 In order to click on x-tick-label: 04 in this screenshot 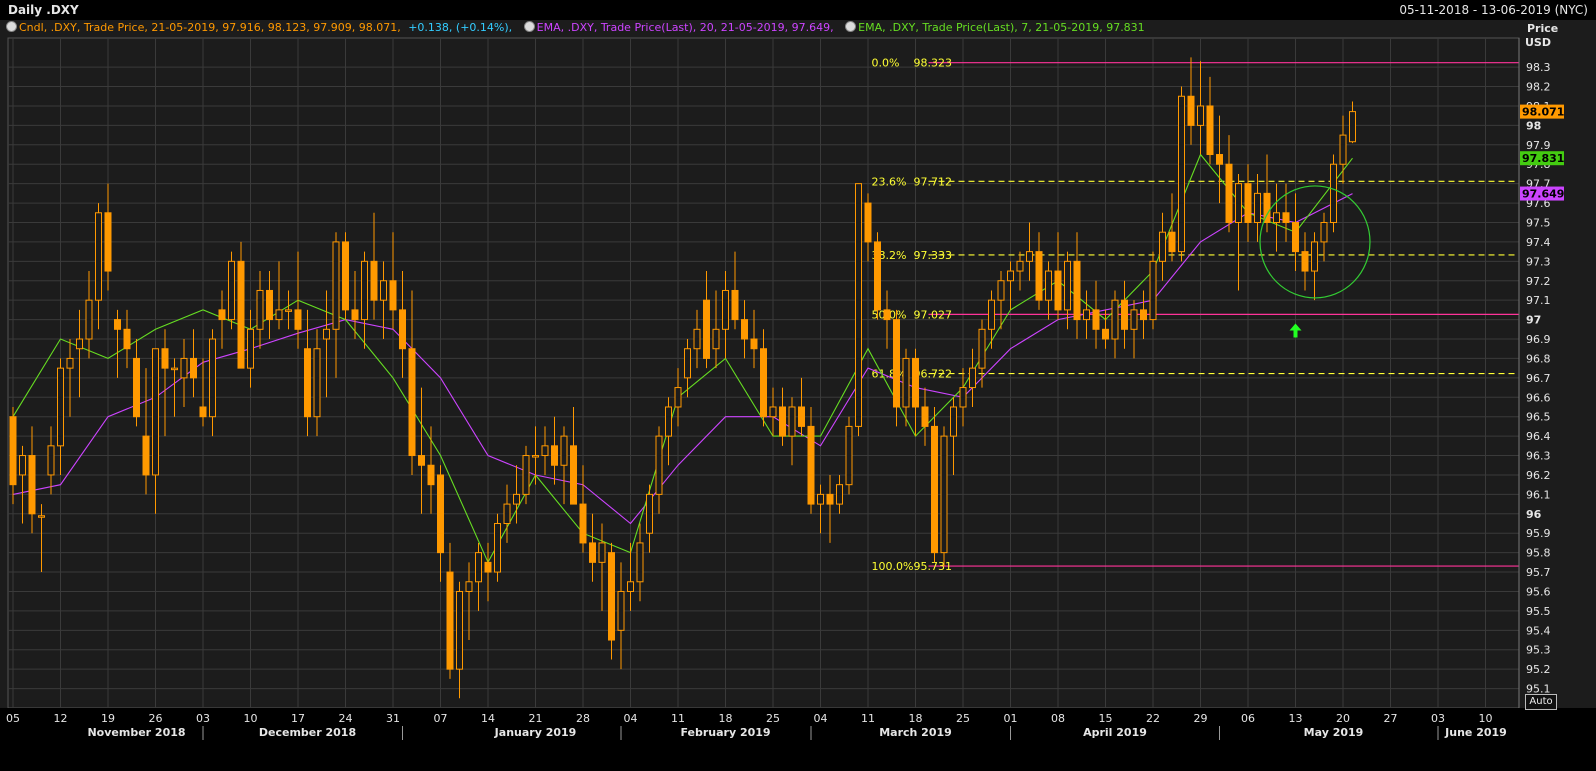, I will do `click(821, 718)`.